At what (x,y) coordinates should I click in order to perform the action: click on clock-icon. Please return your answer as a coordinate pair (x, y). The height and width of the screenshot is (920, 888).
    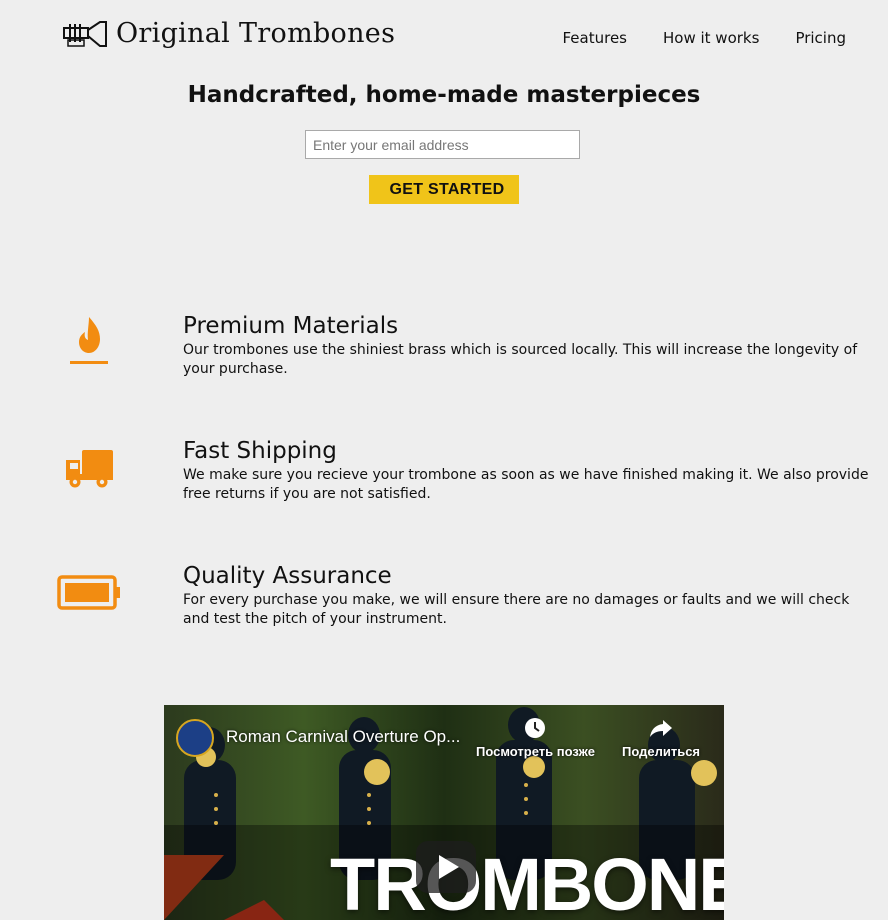
    Looking at the image, I should click on (535, 728).